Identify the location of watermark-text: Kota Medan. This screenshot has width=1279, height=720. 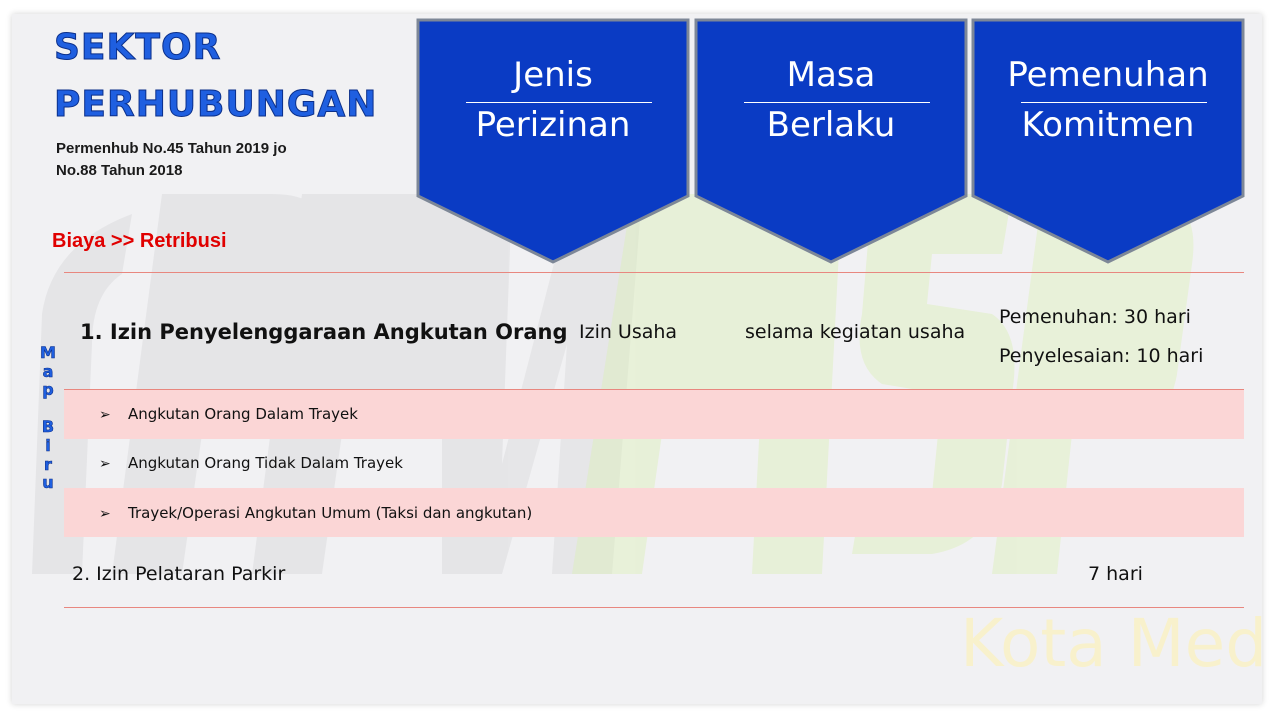
(1111, 643).